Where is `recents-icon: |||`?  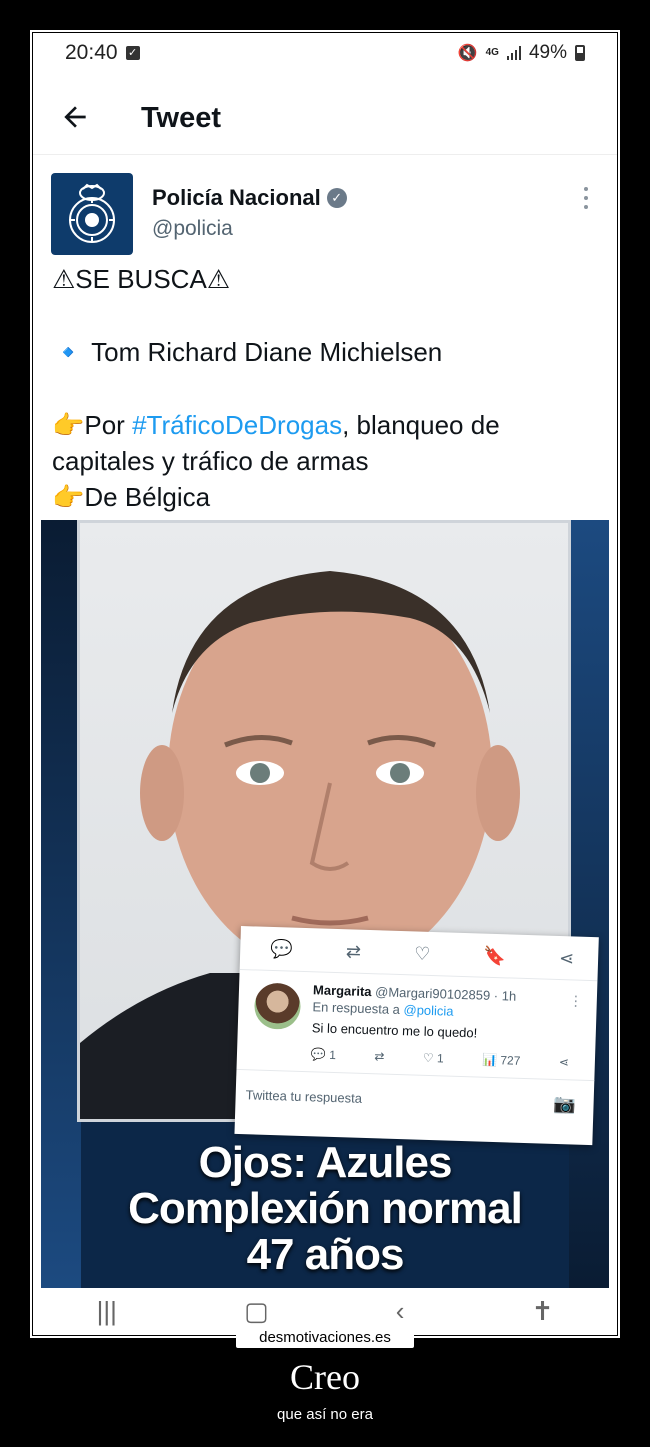
recents-icon: ||| is located at coordinates (107, 1311).